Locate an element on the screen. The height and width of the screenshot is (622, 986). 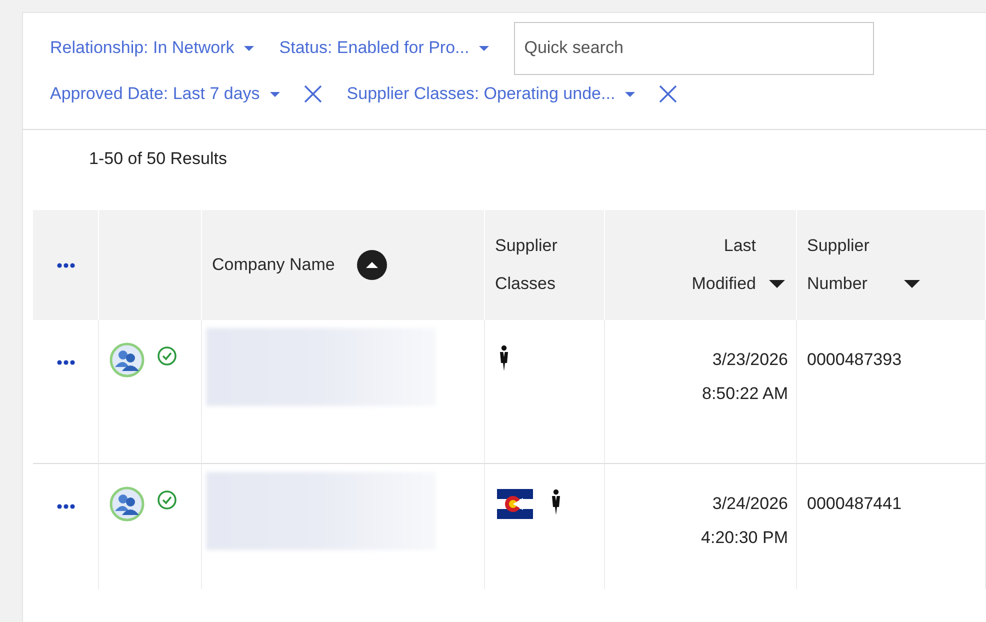
column-header: Company Name is located at coordinates (273, 265).